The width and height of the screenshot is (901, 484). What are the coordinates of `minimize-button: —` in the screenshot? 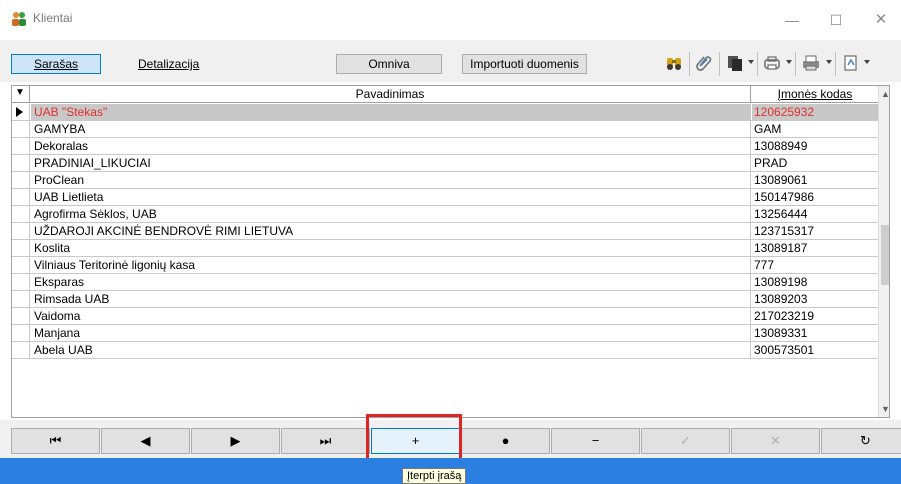 It's located at (792, 20).